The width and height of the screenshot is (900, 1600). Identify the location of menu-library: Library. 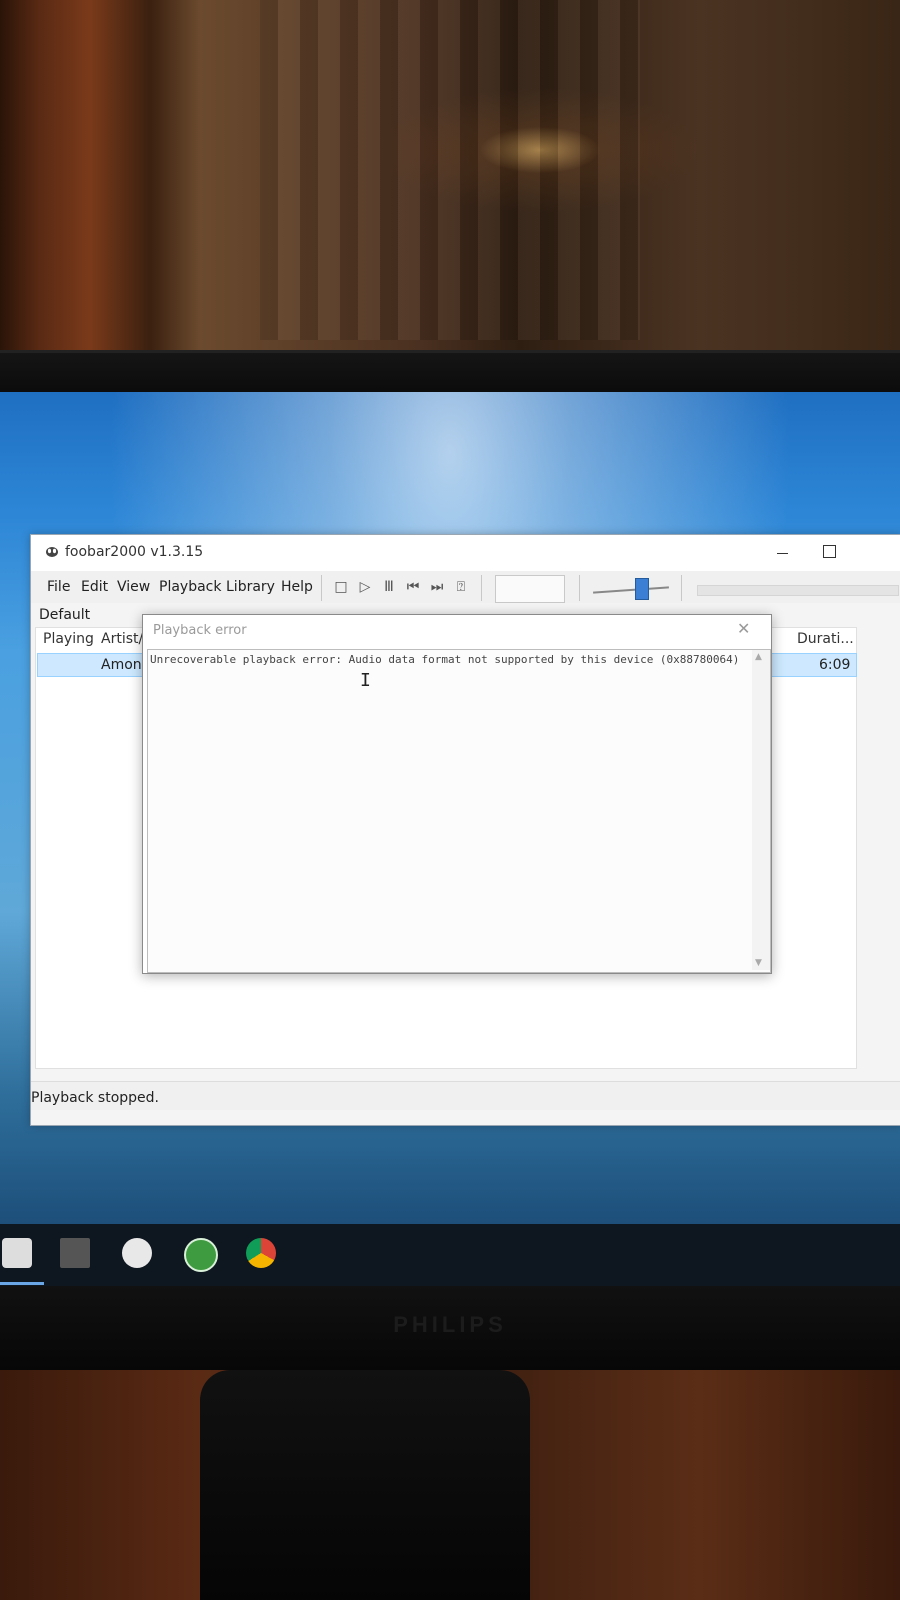
(250, 587).